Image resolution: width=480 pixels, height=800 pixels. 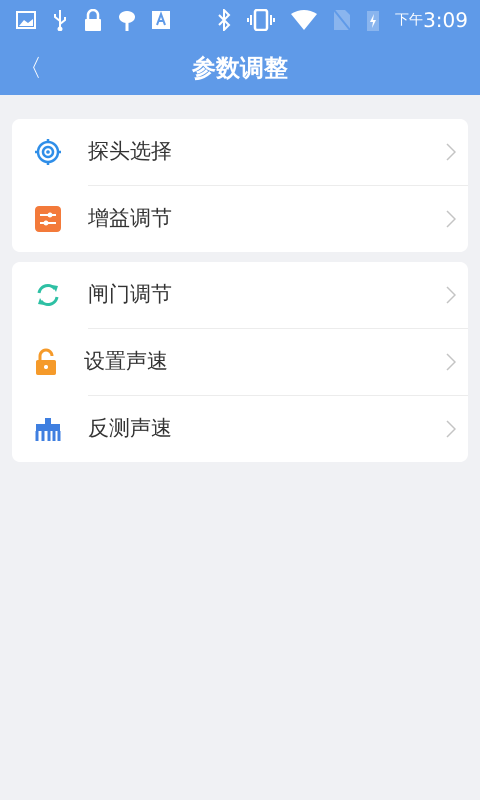 I want to click on clock: 3:09, so click(x=445, y=20).